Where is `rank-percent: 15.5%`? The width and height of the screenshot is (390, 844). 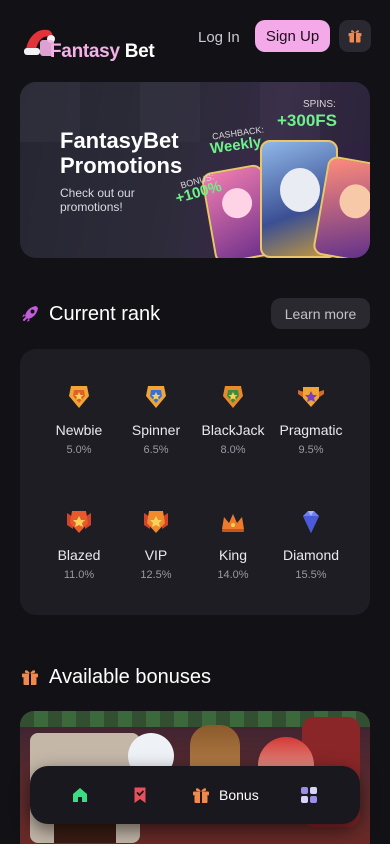
rank-percent: 15.5% is located at coordinates (311, 575).